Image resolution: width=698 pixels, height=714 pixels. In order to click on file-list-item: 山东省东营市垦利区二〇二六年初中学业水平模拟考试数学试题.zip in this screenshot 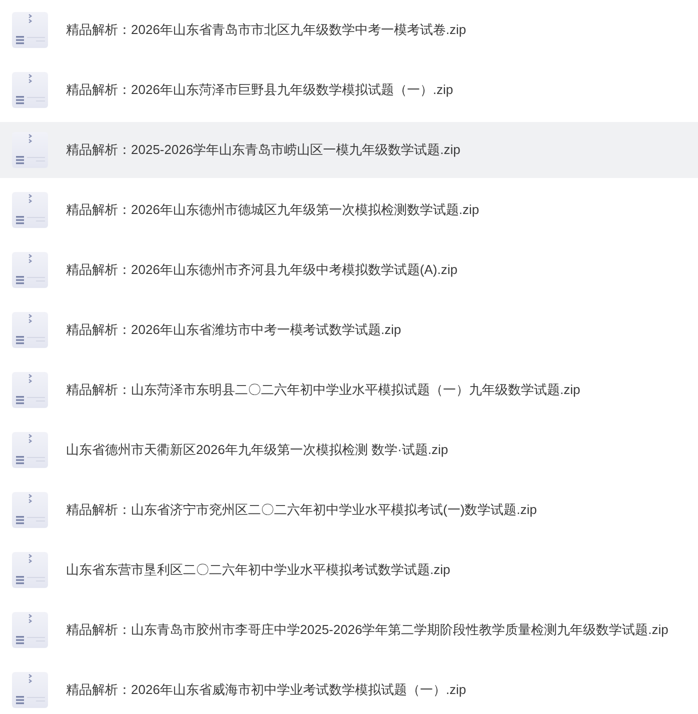, I will do `click(349, 570)`.